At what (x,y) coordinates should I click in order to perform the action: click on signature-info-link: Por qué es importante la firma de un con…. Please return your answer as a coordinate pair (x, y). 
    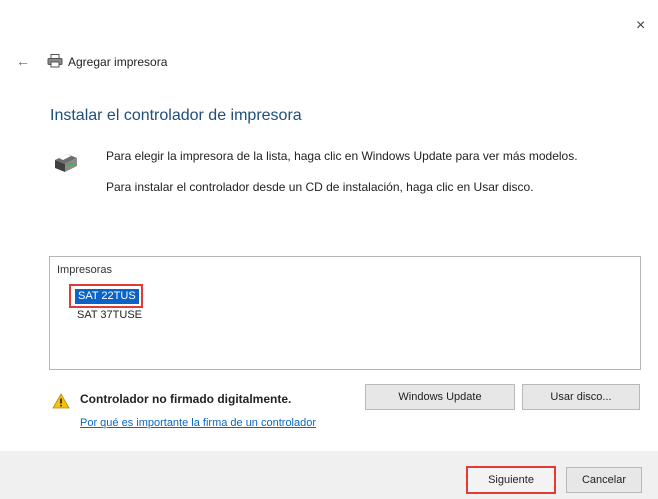
    Looking at the image, I should click on (198, 423).